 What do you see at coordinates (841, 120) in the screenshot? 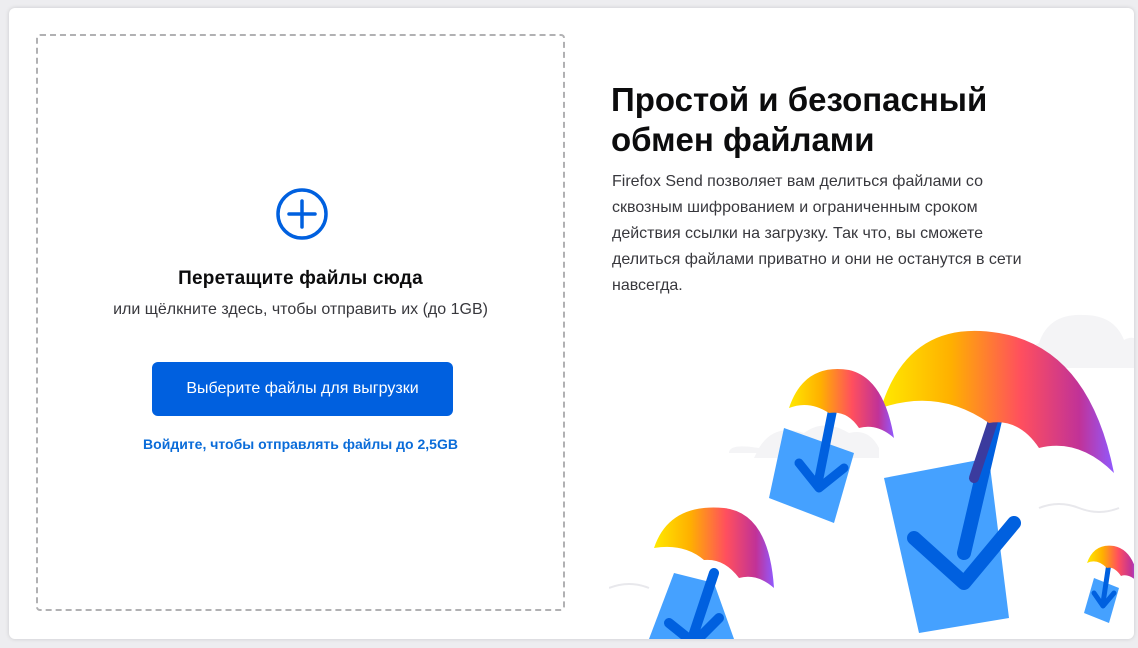
I see `intro-title: Простой и безопасный обмен файлами` at bounding box center [841, 120].